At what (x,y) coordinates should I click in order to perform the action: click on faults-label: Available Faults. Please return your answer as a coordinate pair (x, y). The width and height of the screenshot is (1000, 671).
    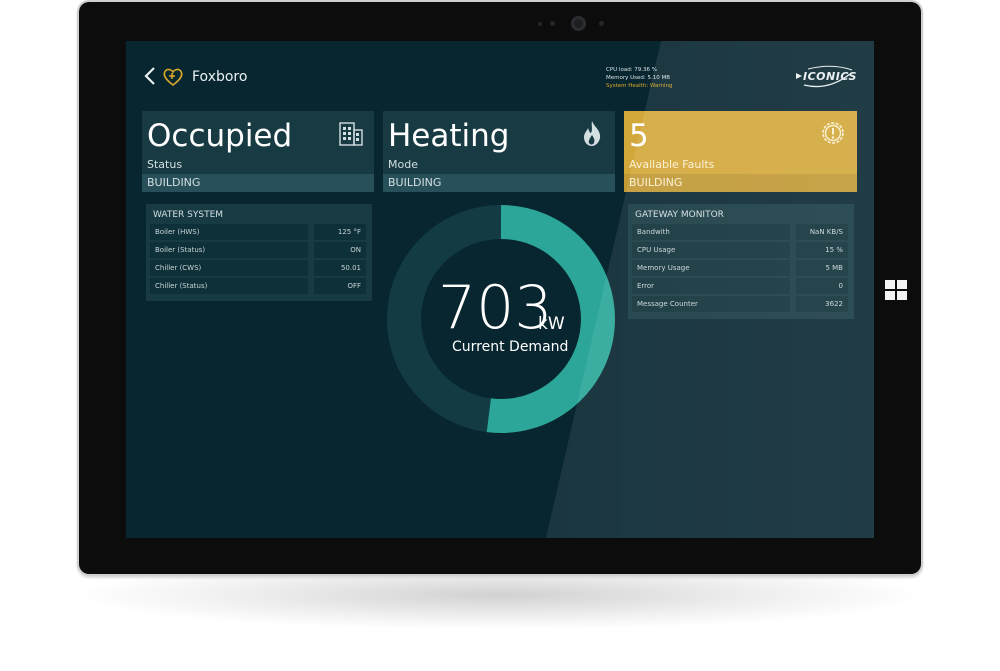
    Looking at the image, I should click on (672, 164).